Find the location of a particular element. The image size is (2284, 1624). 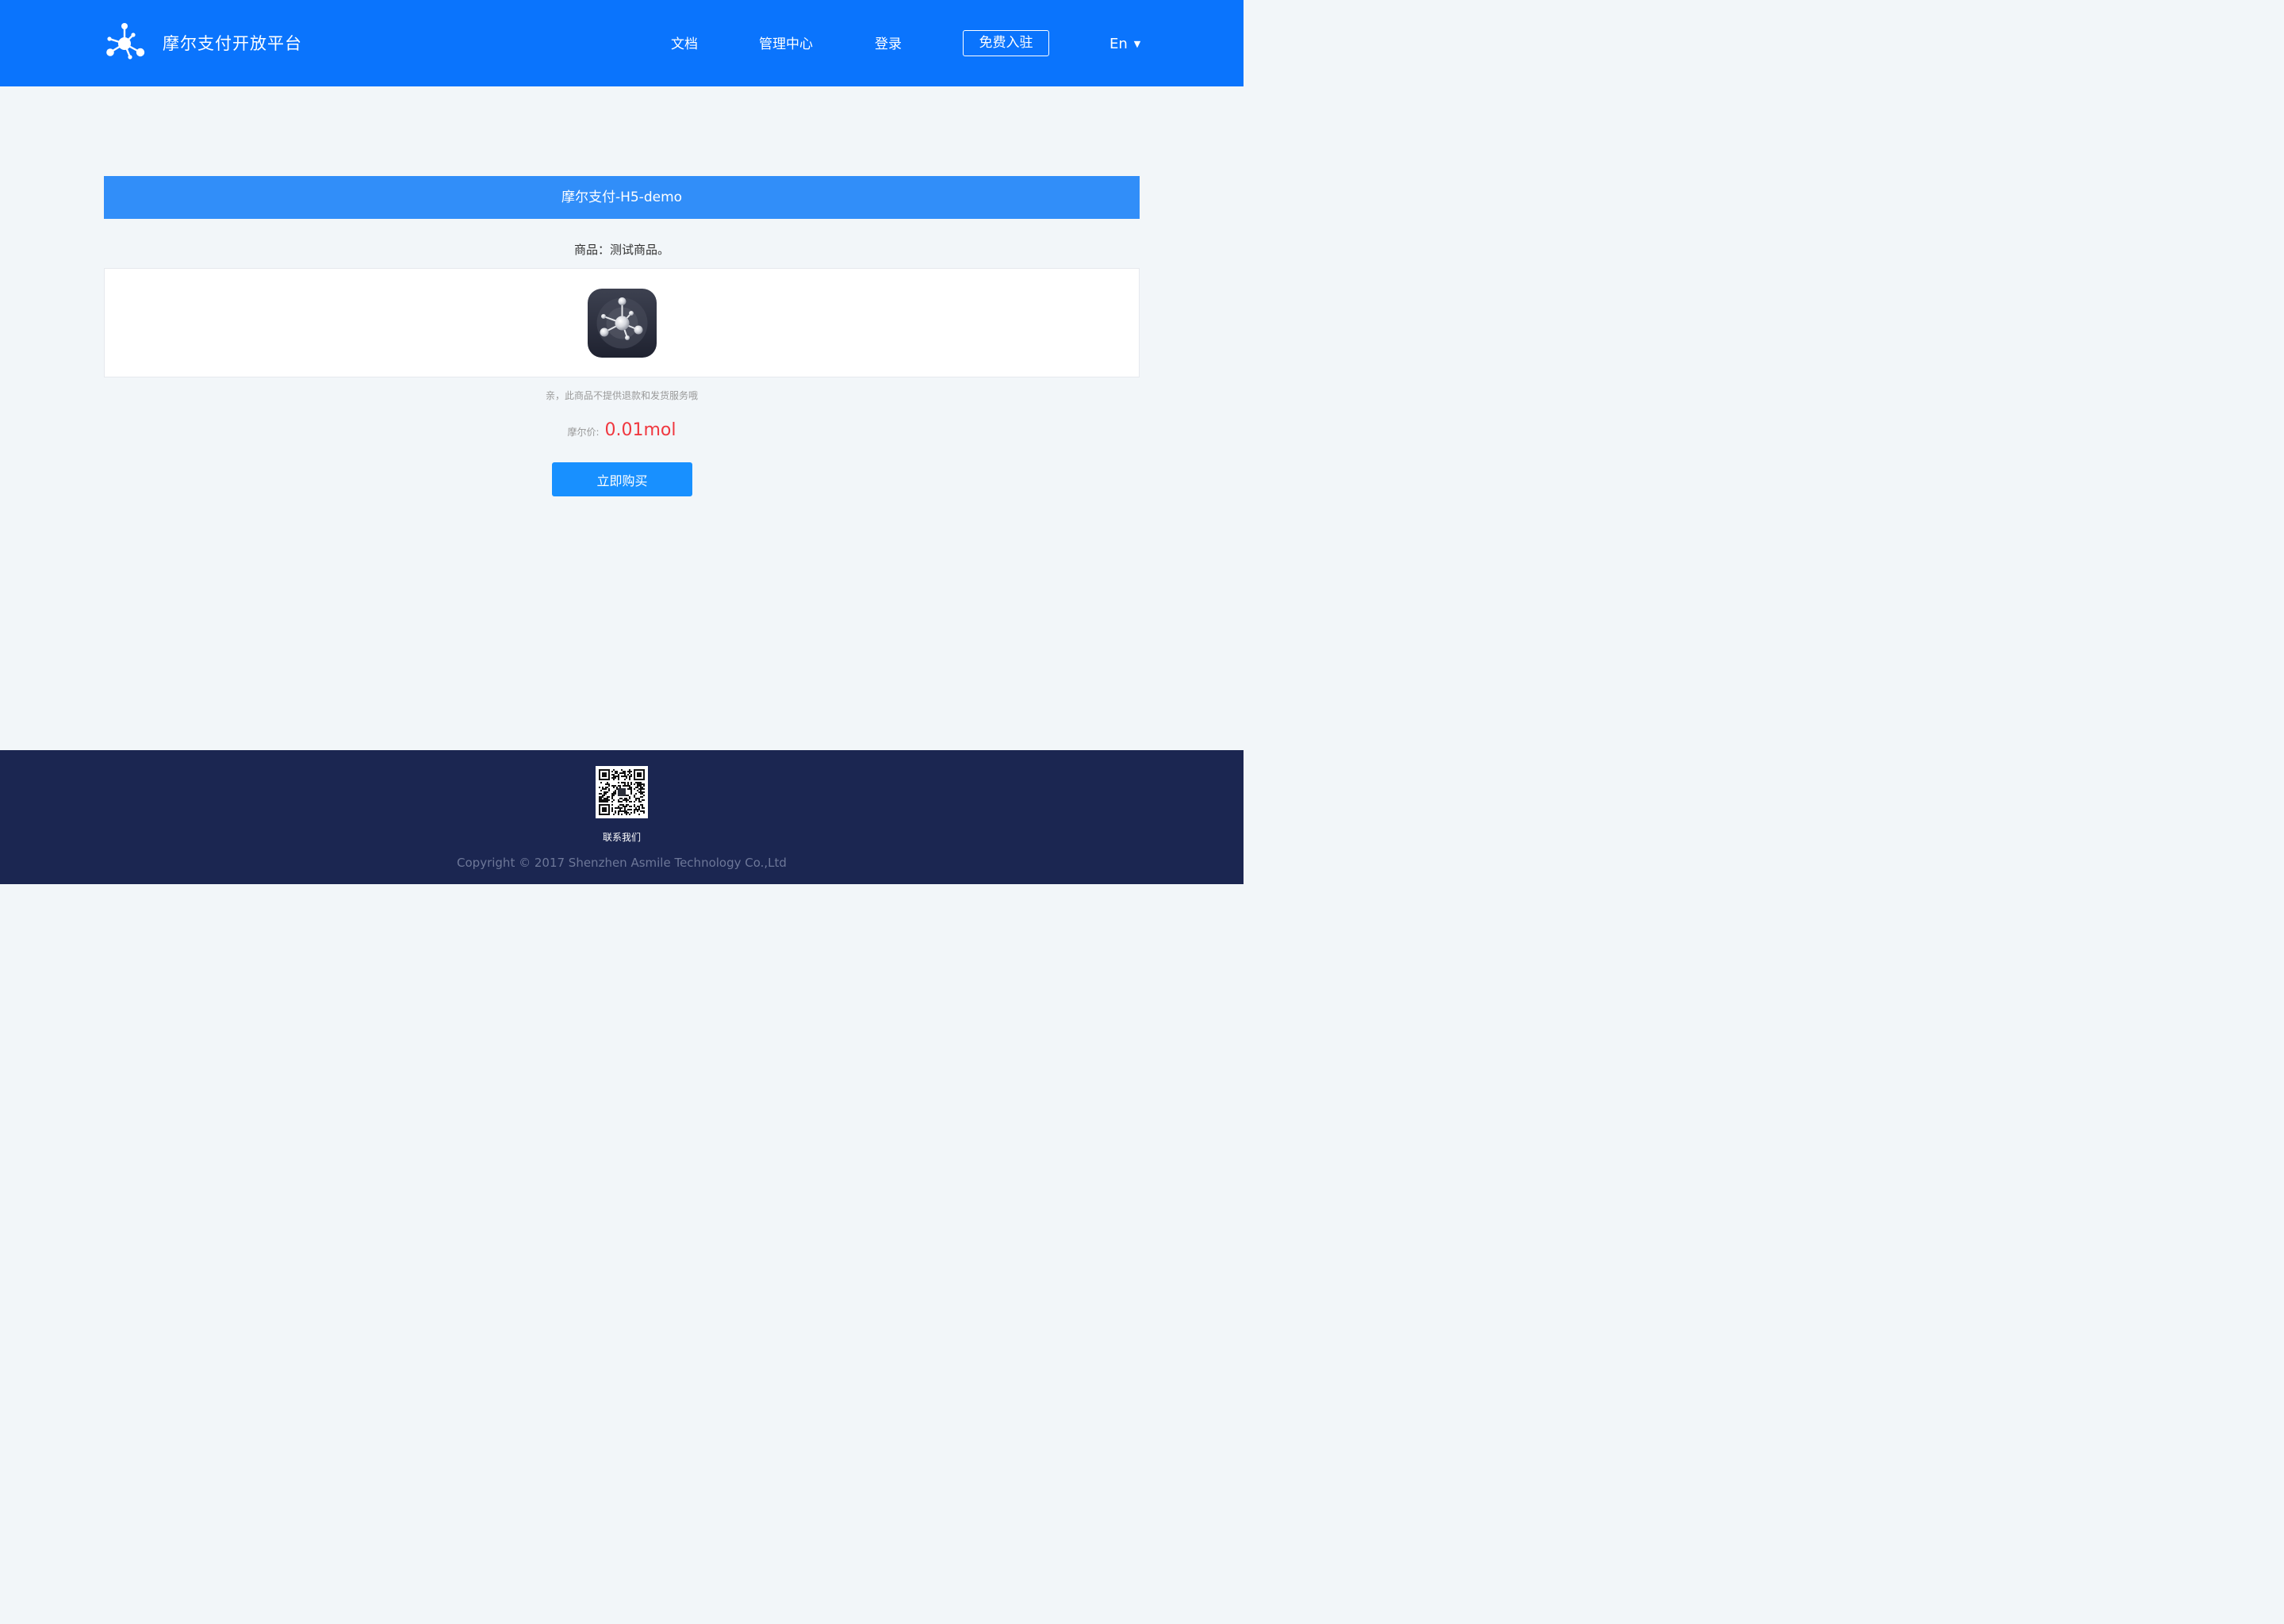

molecule-logo-icon is located at coordinates (125, 41).